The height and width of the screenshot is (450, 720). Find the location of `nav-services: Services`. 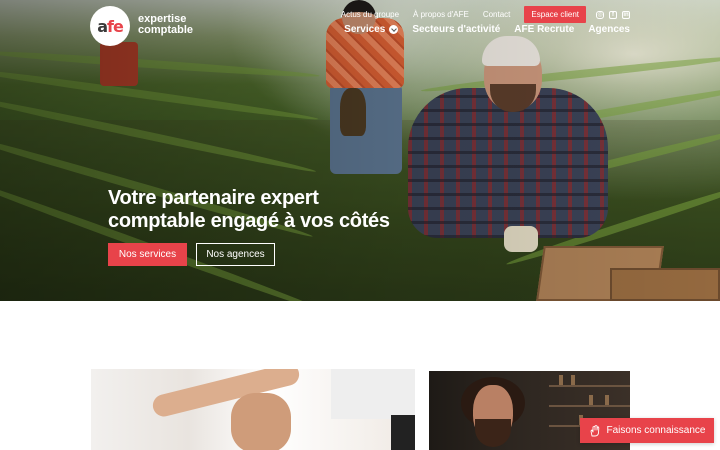

nav-services: Services is located at coordinates (371, 29).